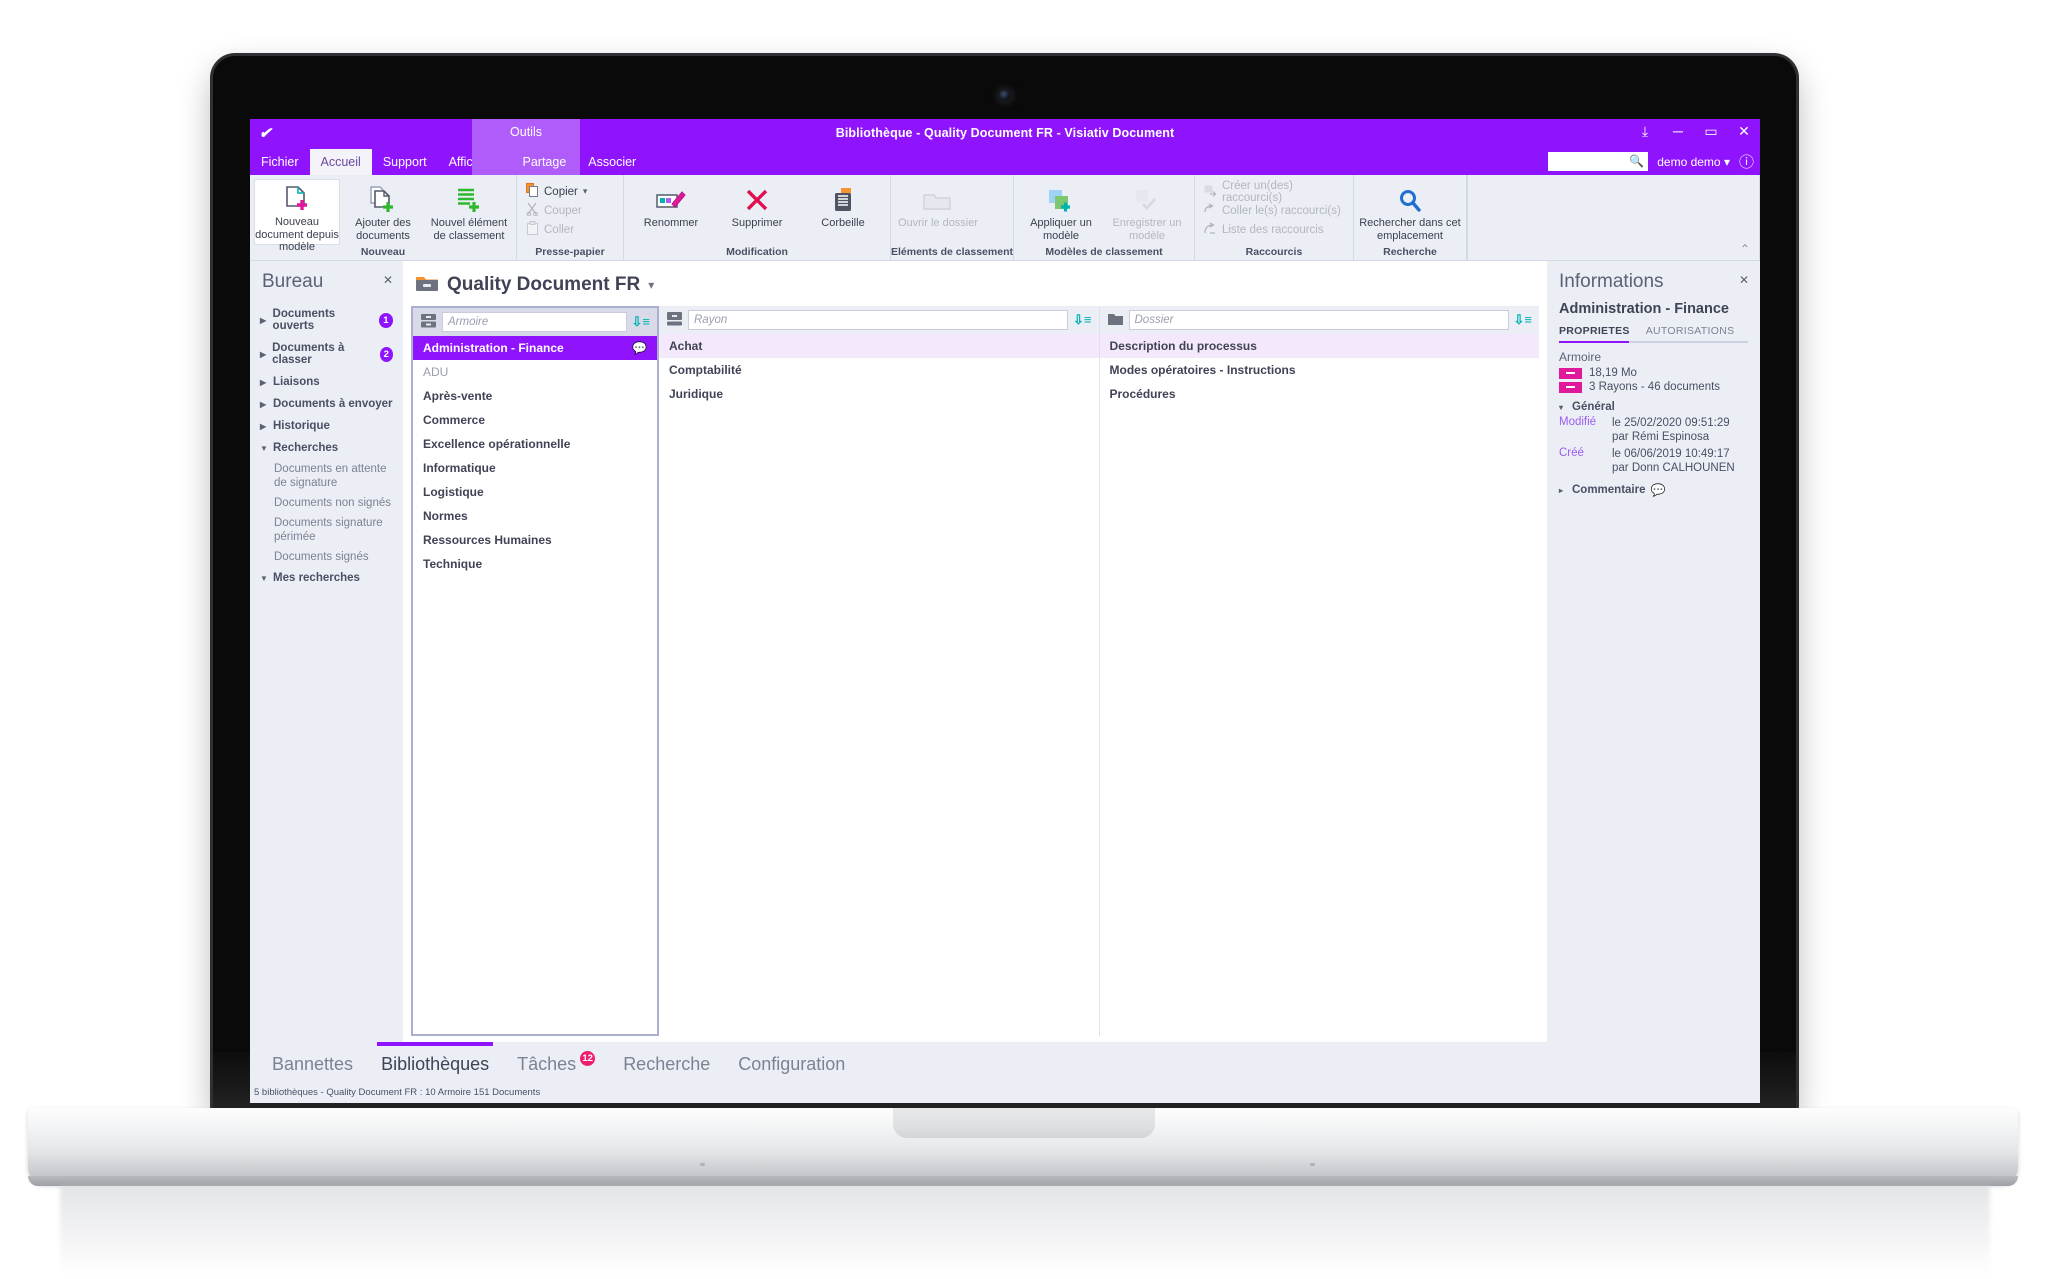 This screenshot has width=2048, height=1279. What do you see at coordinates (1320, 394) in the screenshot?
I see `list-item: Procédures` at bounding box center [1320, 394].